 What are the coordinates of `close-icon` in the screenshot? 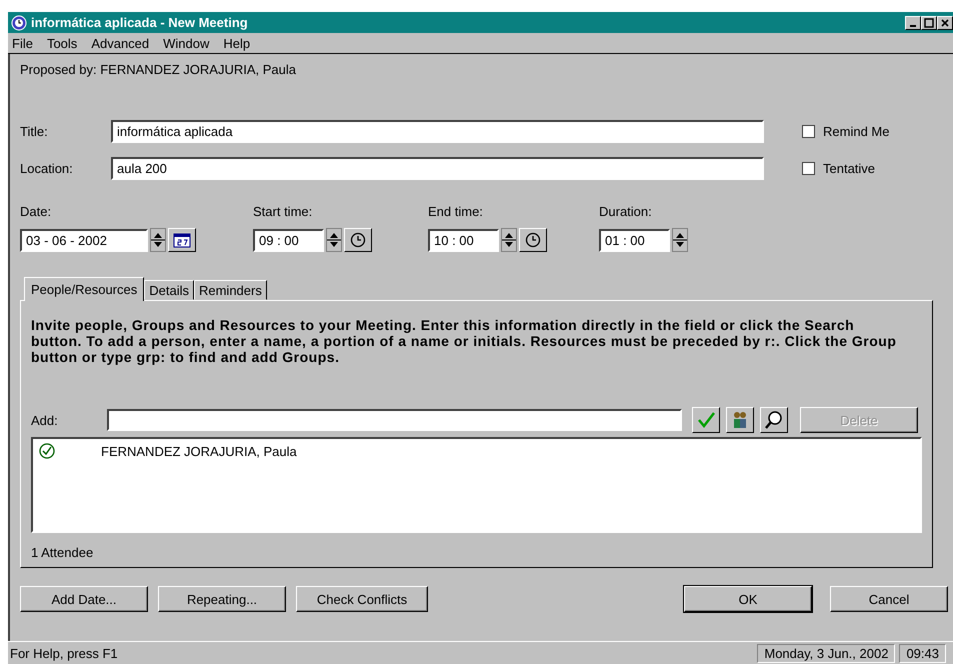 It's located at (945, 23).